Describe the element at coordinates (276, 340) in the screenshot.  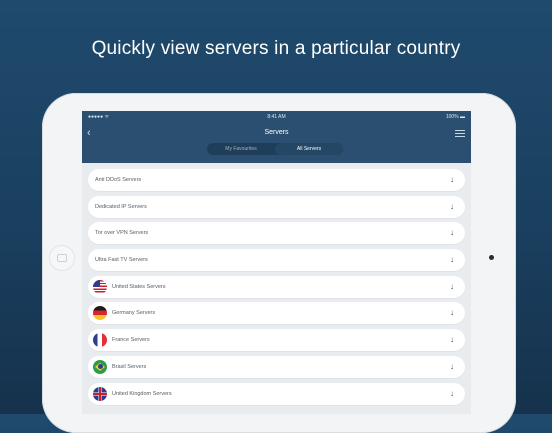
I see `server-row-france: France Servers ↓` at that location.